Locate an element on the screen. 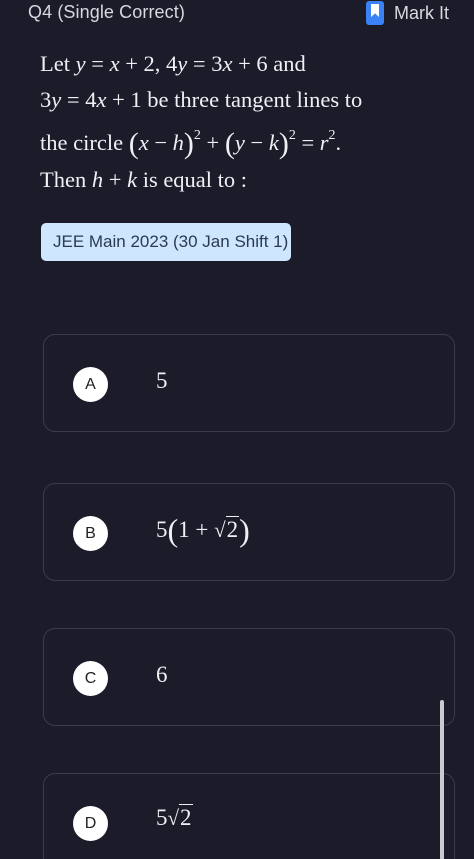 This screenshot has width=474, height=859. option-b-value: 5(1 + √2) is located at coordinates (203, 530).